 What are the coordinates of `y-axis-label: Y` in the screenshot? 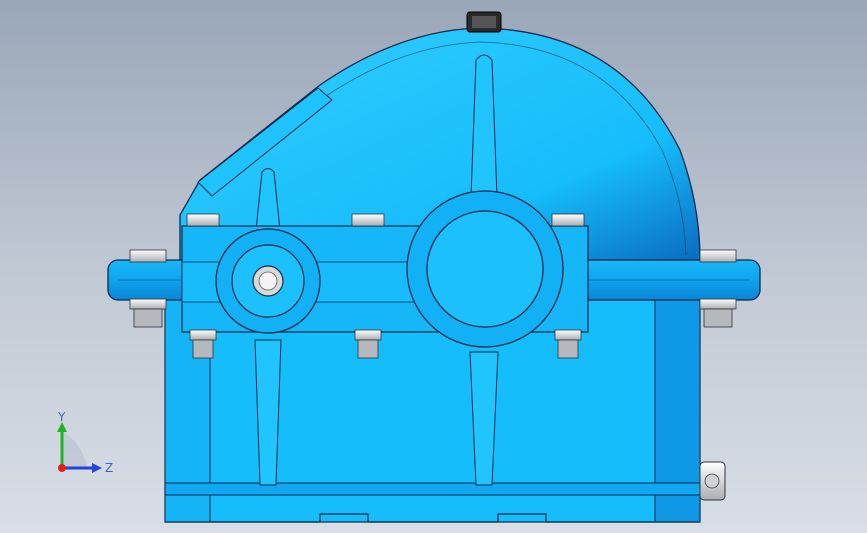 It's located at (61, 417).